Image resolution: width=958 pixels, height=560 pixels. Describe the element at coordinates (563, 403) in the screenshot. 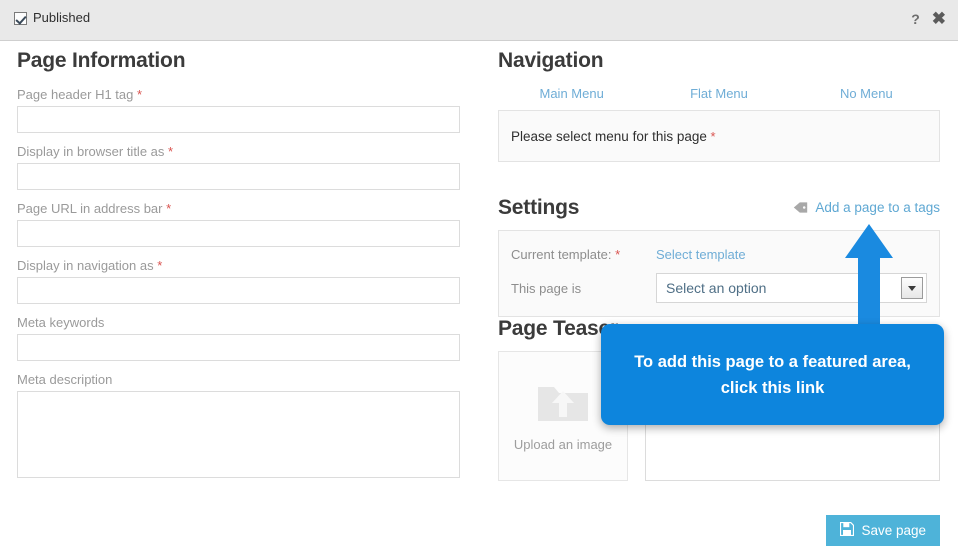

I see `upload-image-icon` at that location.